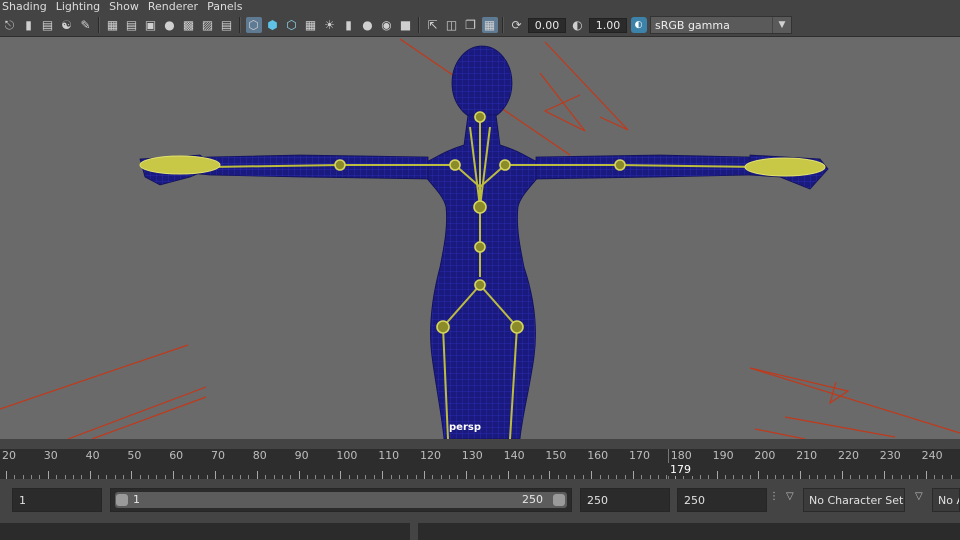 This screenshot has height=540, width=960. I want to click on timeline-frame-label: 20, so click(9, 455).